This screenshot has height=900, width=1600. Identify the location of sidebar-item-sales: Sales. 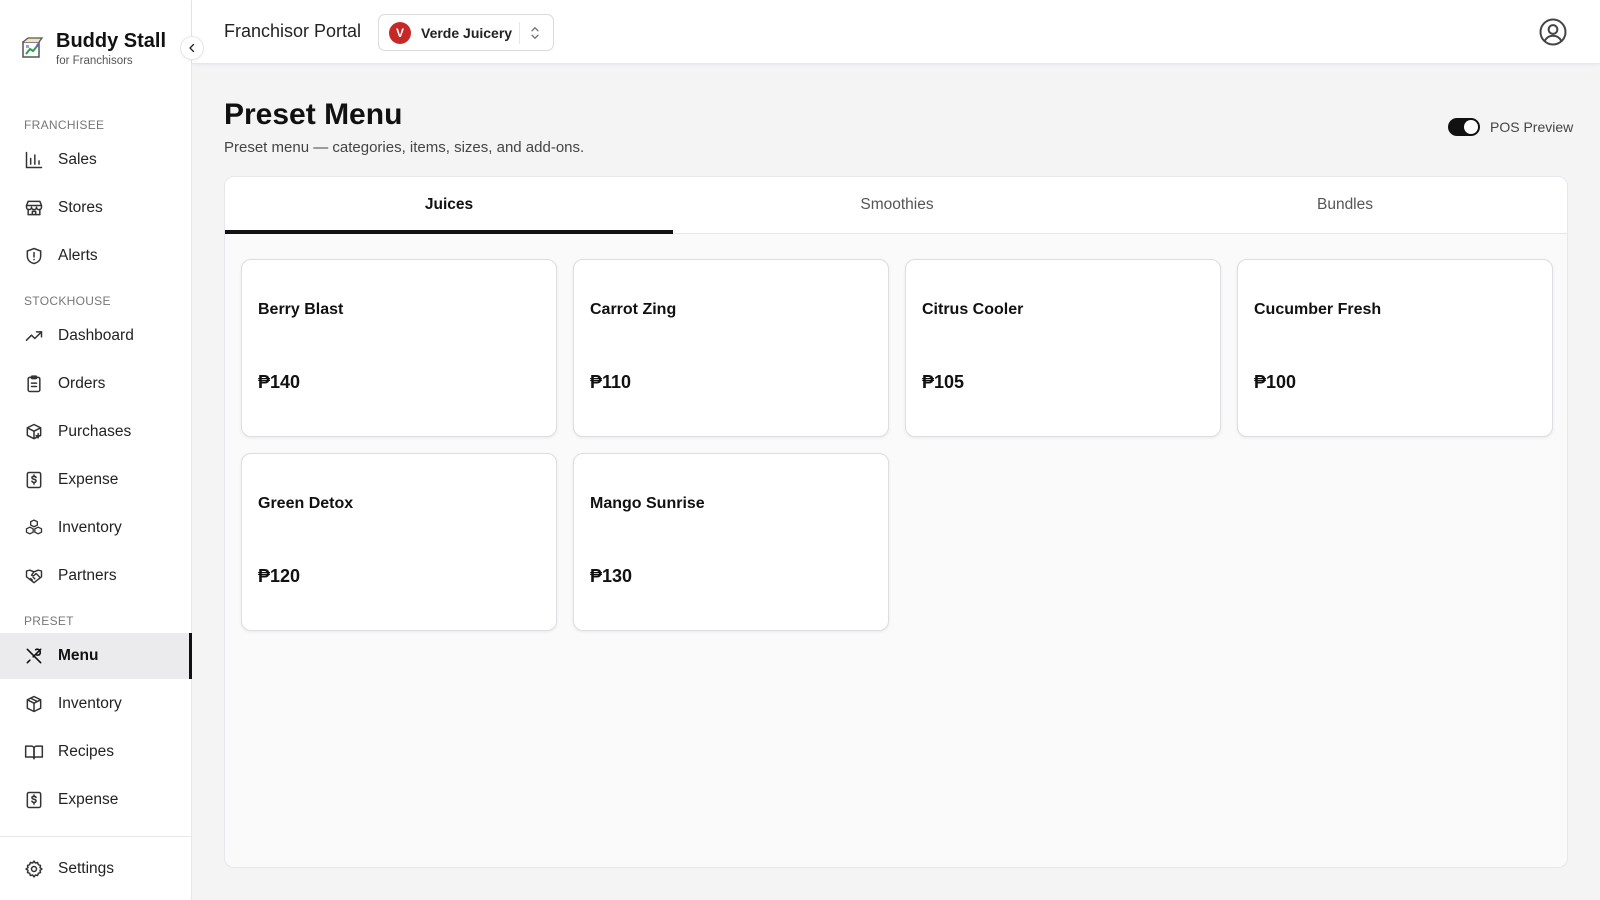
(96, 160).